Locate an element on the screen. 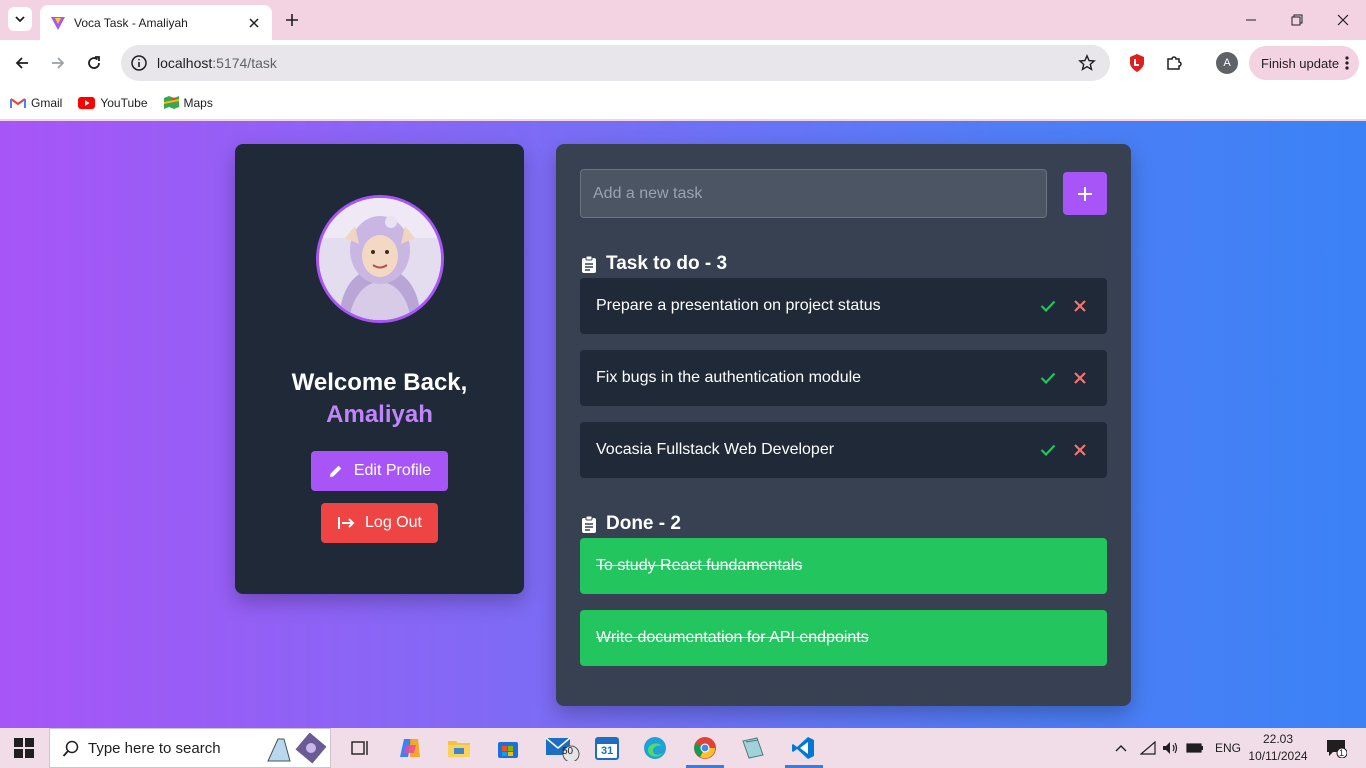  tab-search-button is located at coordinates (20, 19).